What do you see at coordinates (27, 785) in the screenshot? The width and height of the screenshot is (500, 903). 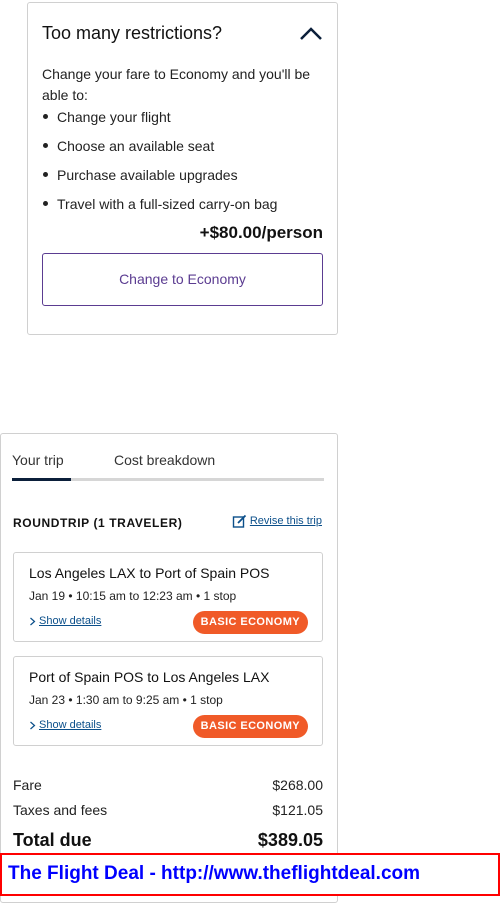 I see `fare-label: Fare` at bounding box center [27, 785].